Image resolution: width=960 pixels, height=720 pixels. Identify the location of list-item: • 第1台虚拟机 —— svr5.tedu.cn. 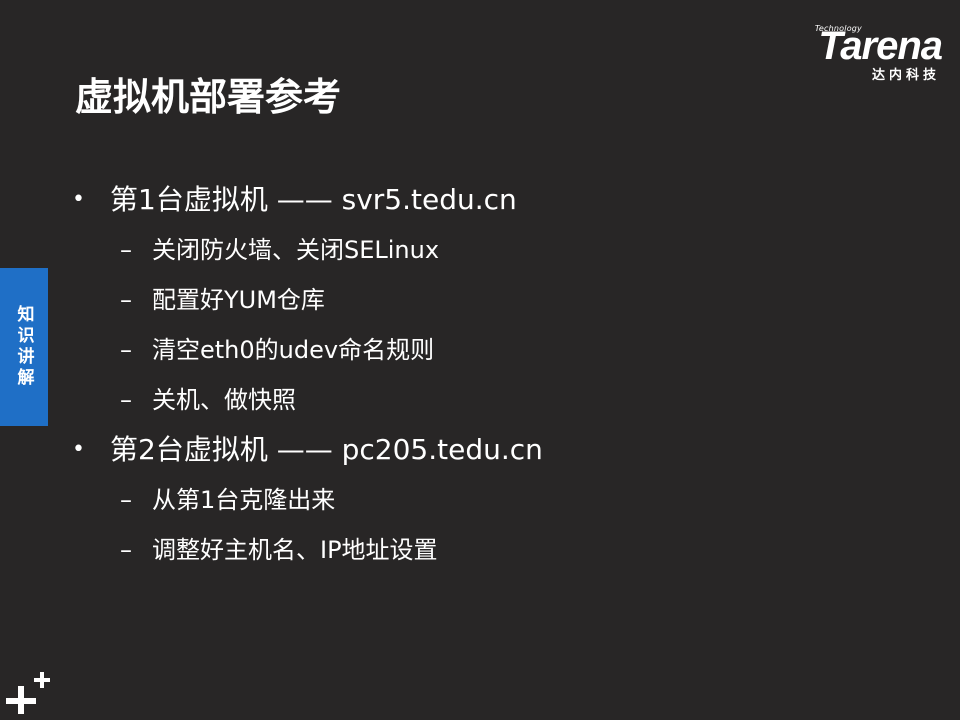
(502, 200).